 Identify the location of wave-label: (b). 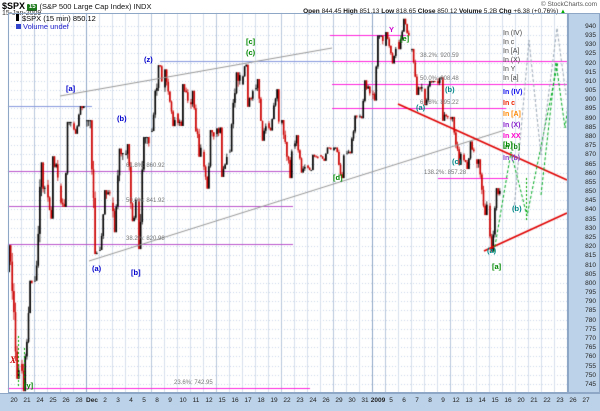
(122, 118).